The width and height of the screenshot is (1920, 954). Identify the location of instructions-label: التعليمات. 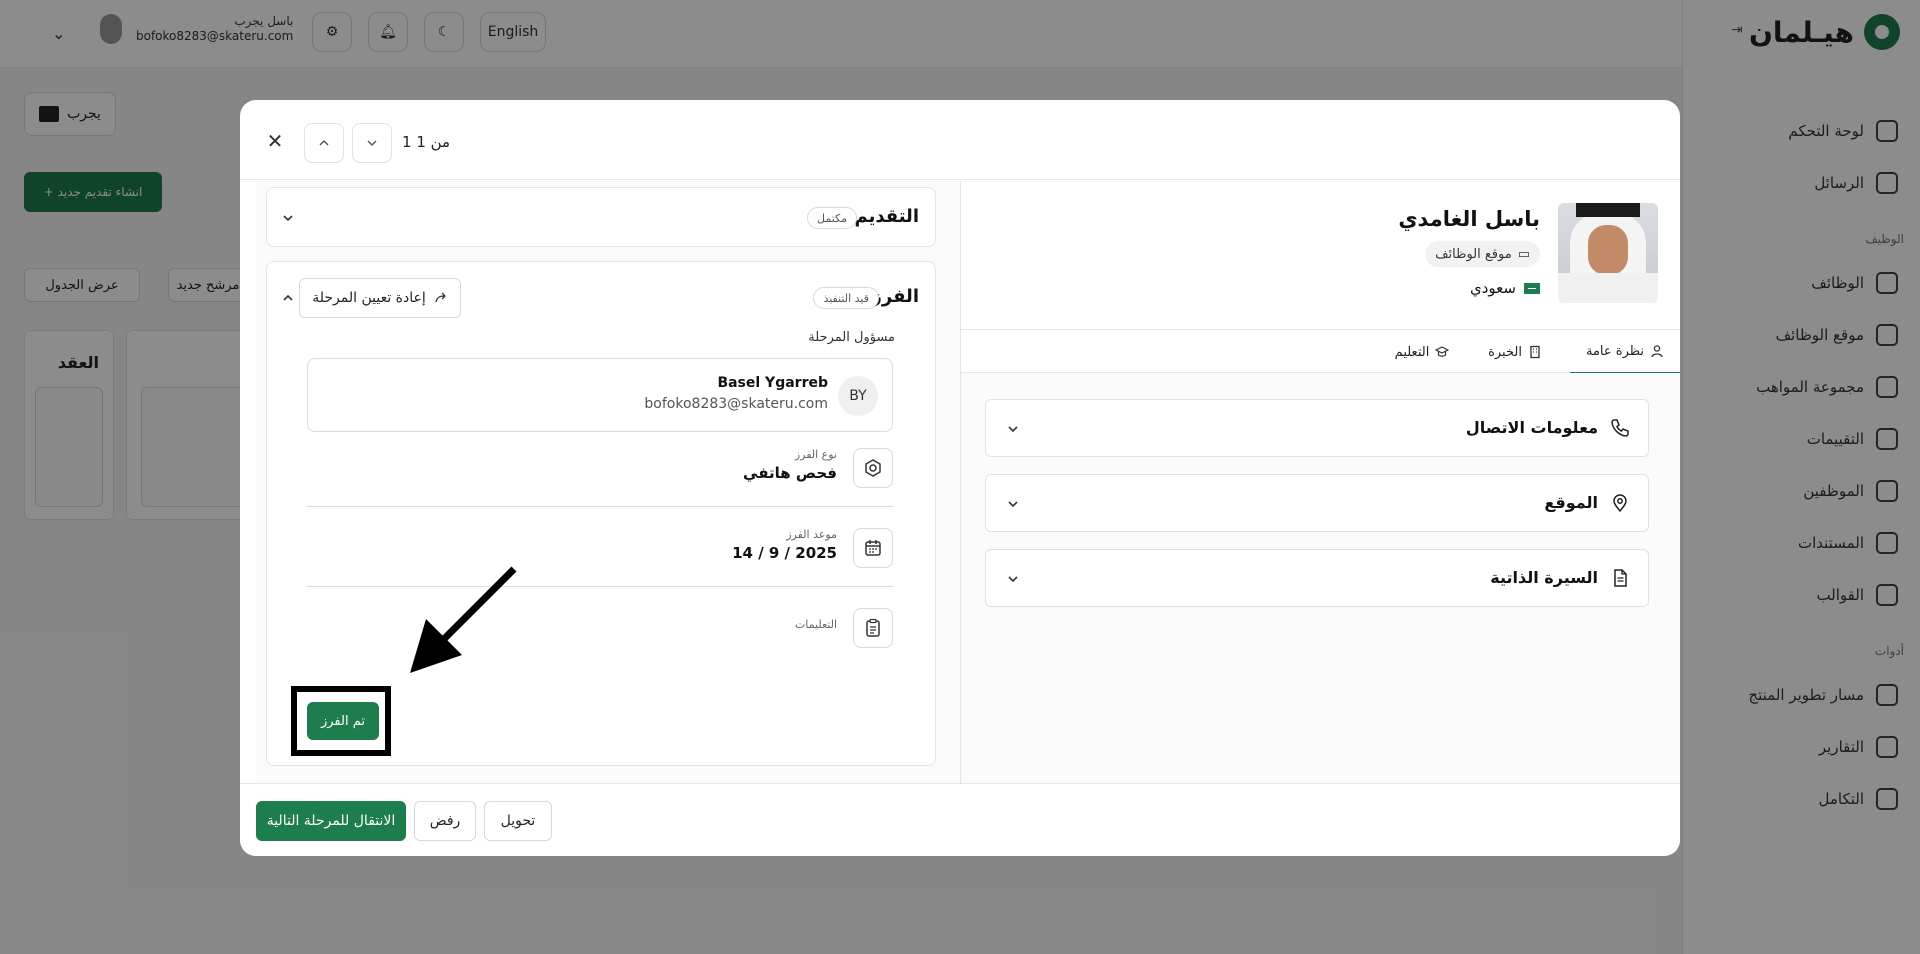
(815, 624).